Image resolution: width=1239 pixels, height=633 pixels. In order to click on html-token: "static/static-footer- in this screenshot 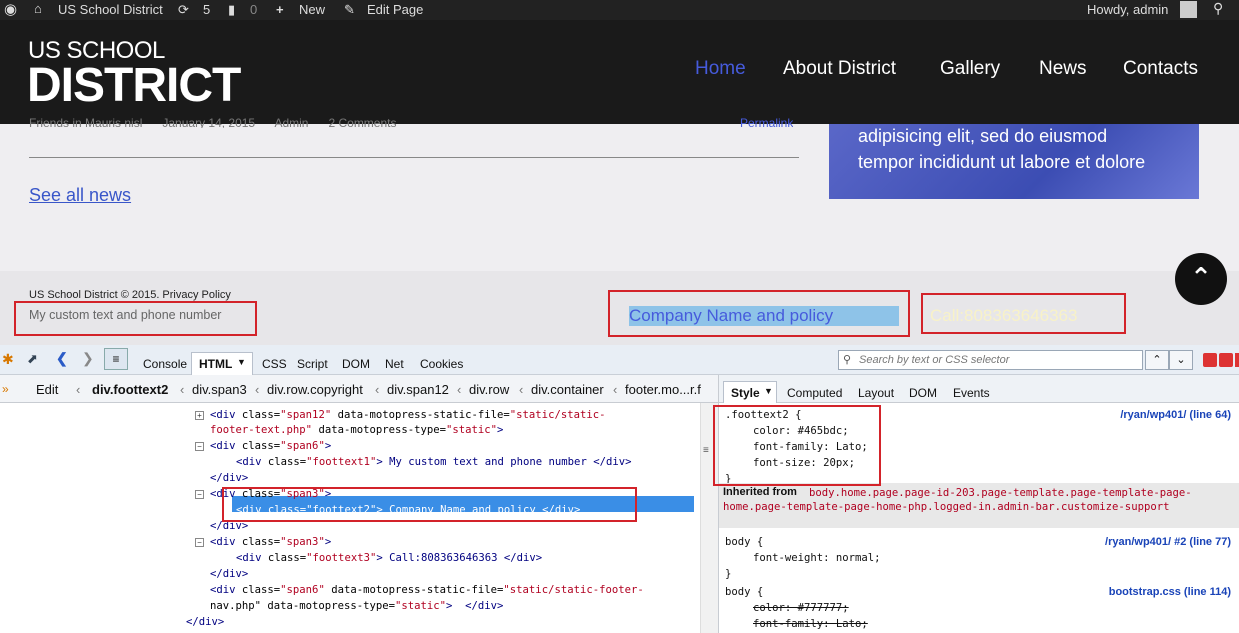, I will do `click(573, 590)`.